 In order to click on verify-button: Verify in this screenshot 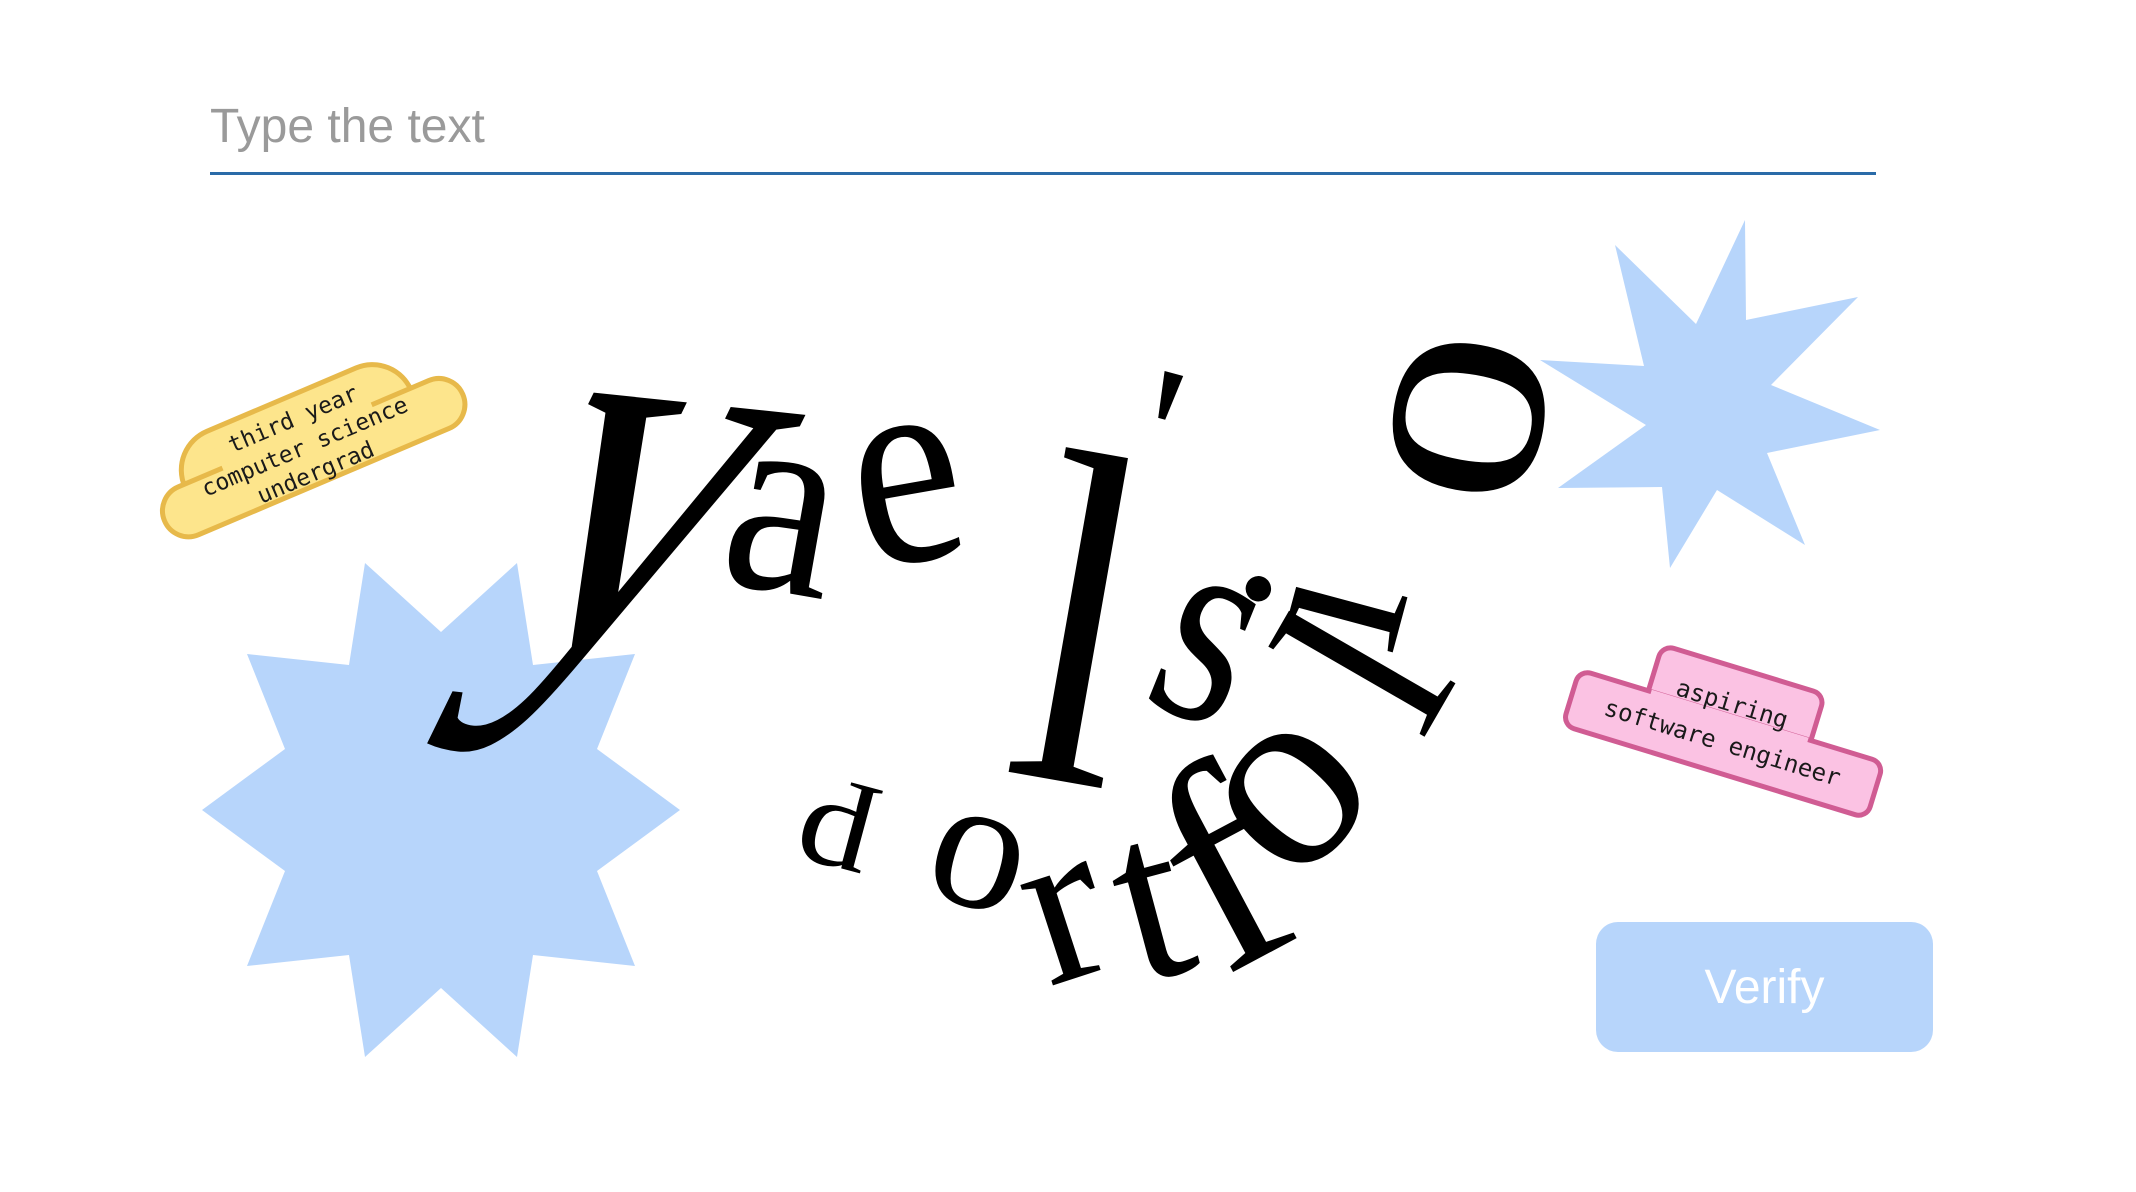, I will do `click(1764, 987)`.